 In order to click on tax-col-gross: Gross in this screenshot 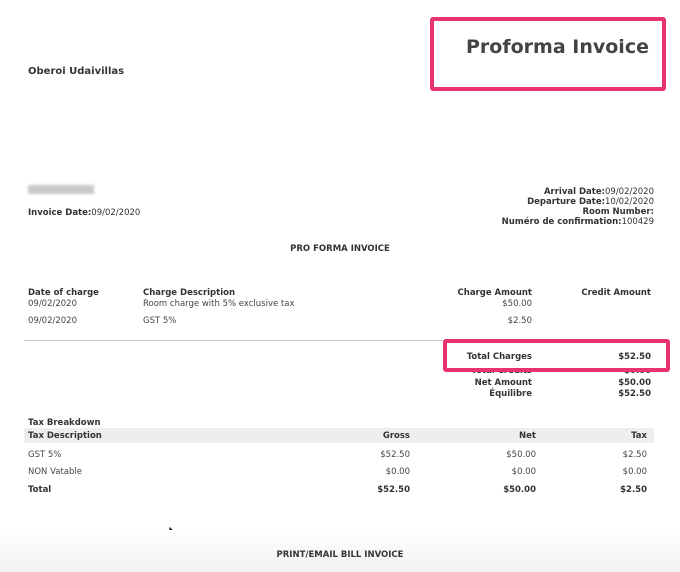, I will do `click(396, 436)`.